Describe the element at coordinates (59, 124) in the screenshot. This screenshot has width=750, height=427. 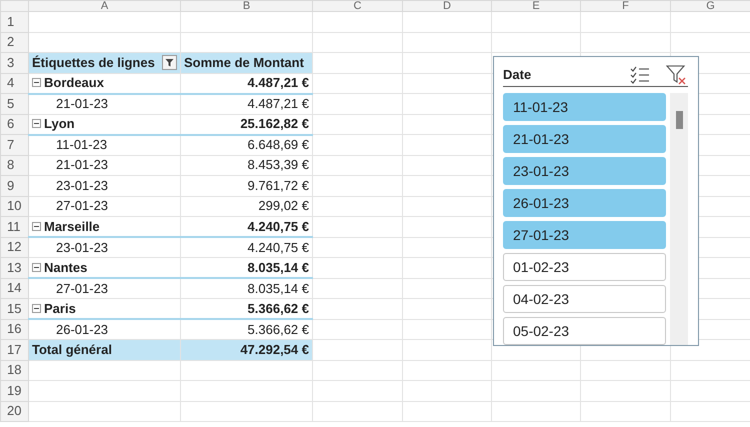
I see `group-label: Lyon` at that location.